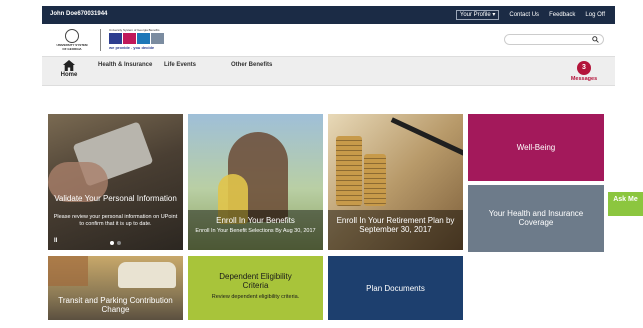 The image size is (643, 328). What do you see at coordinates (115, 305) in the screenshot?
I see `tile-transit-title: Transit and Parking Contribution Change` at bounding box center [115, 305].